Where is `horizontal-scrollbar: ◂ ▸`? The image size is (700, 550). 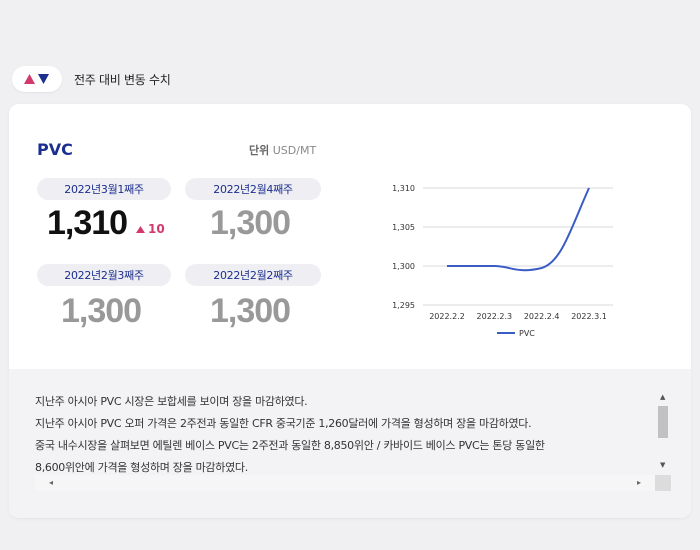 horizontal-scrollbar: ◂ ▸ is located at coordinates (345, 483).